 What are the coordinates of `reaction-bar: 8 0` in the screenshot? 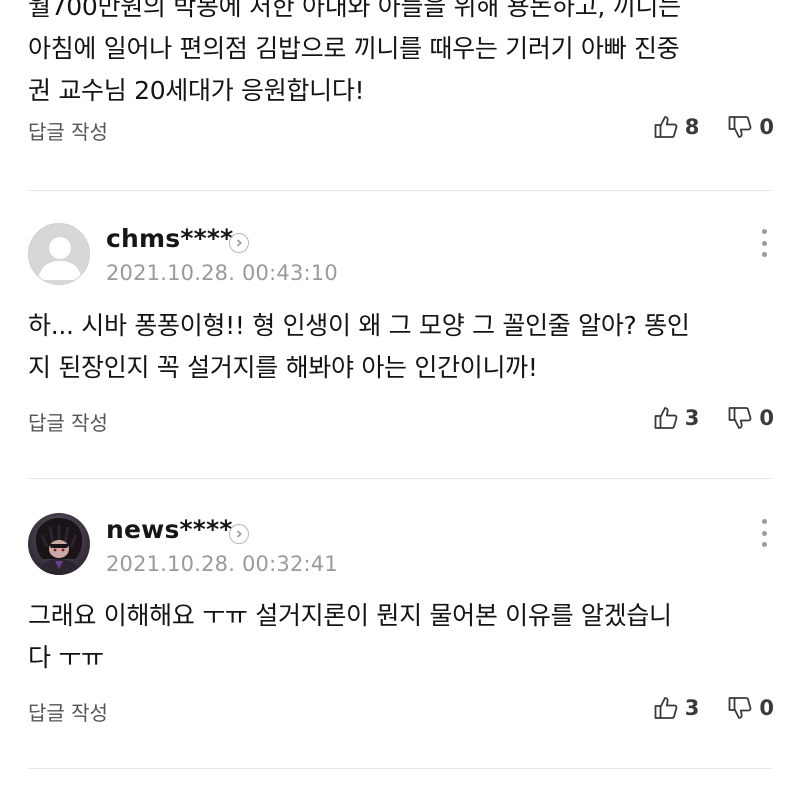 It's located at (713, 127).